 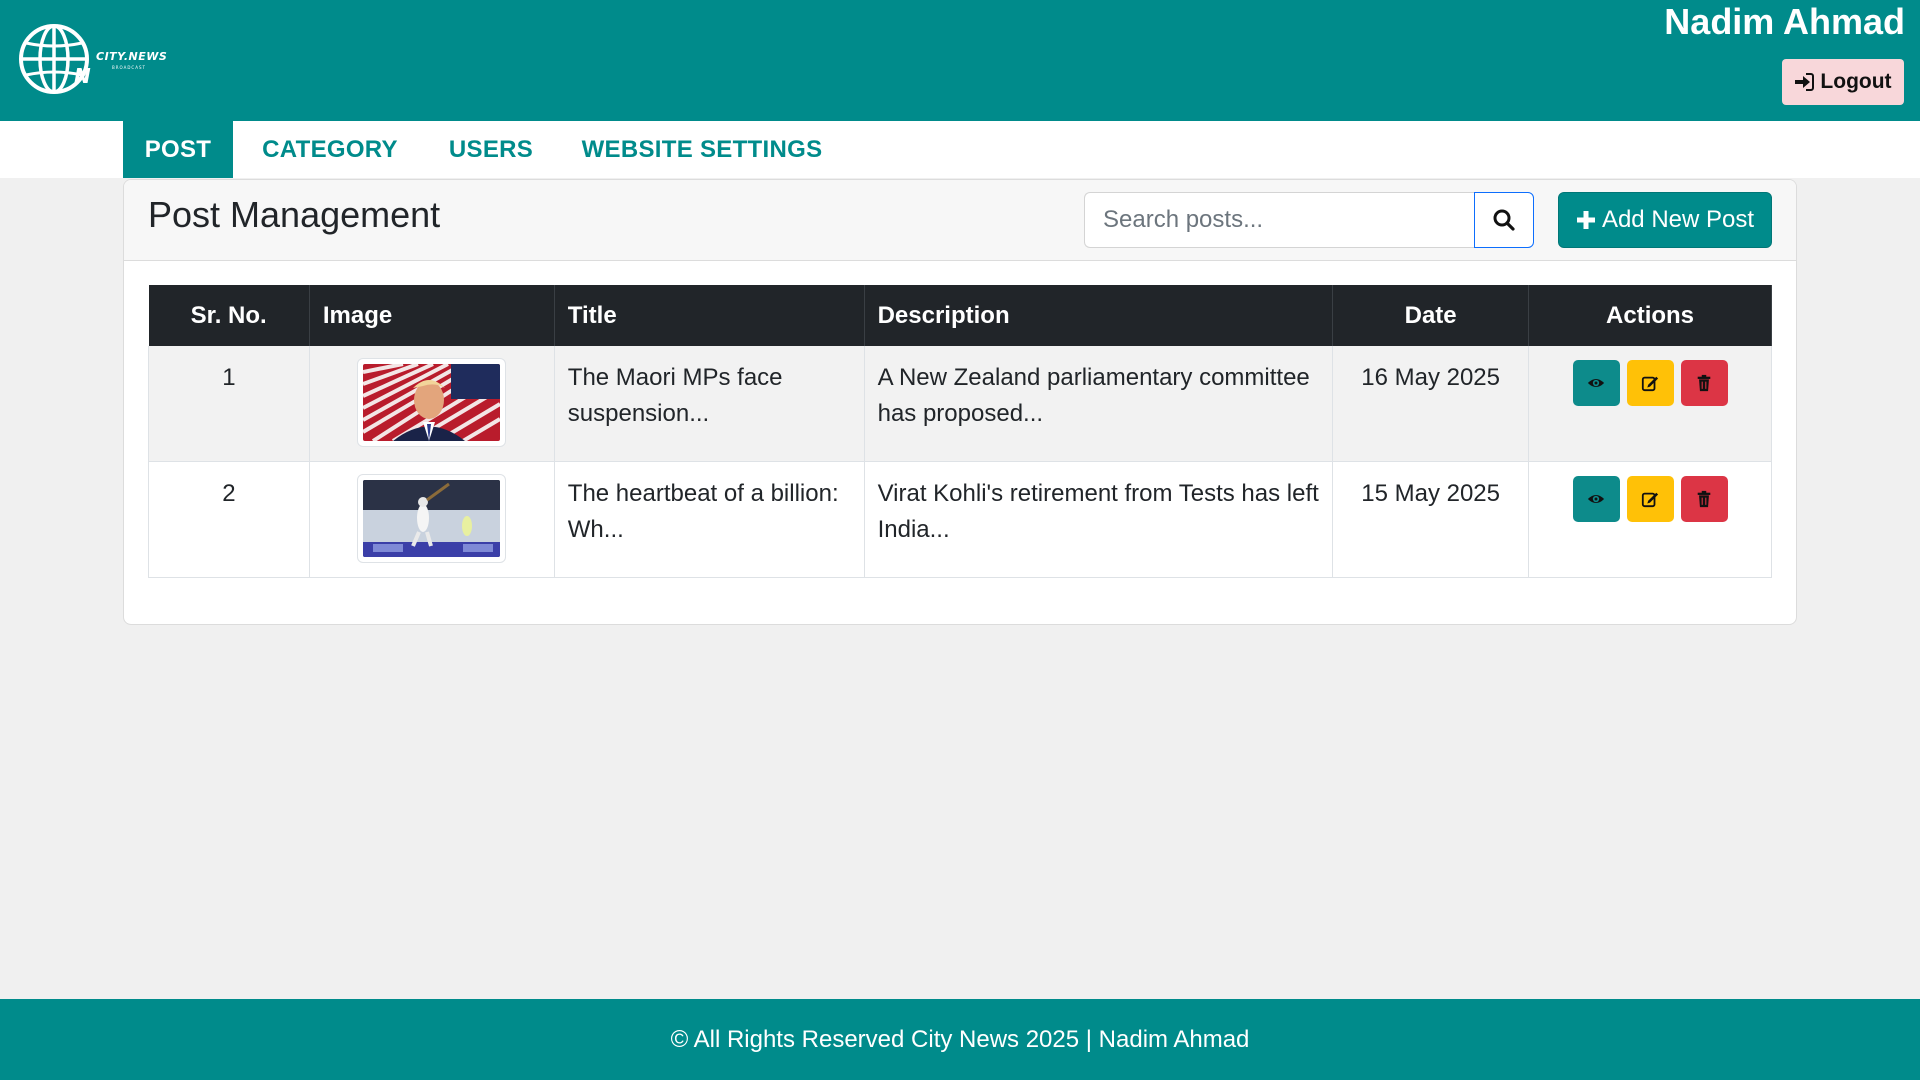 What do you see at coordinates (702, 149) in the screenshot?
I see `nav-tab-website-settings: WEBSITE SETTINGS` at bounding box center [702, 149].